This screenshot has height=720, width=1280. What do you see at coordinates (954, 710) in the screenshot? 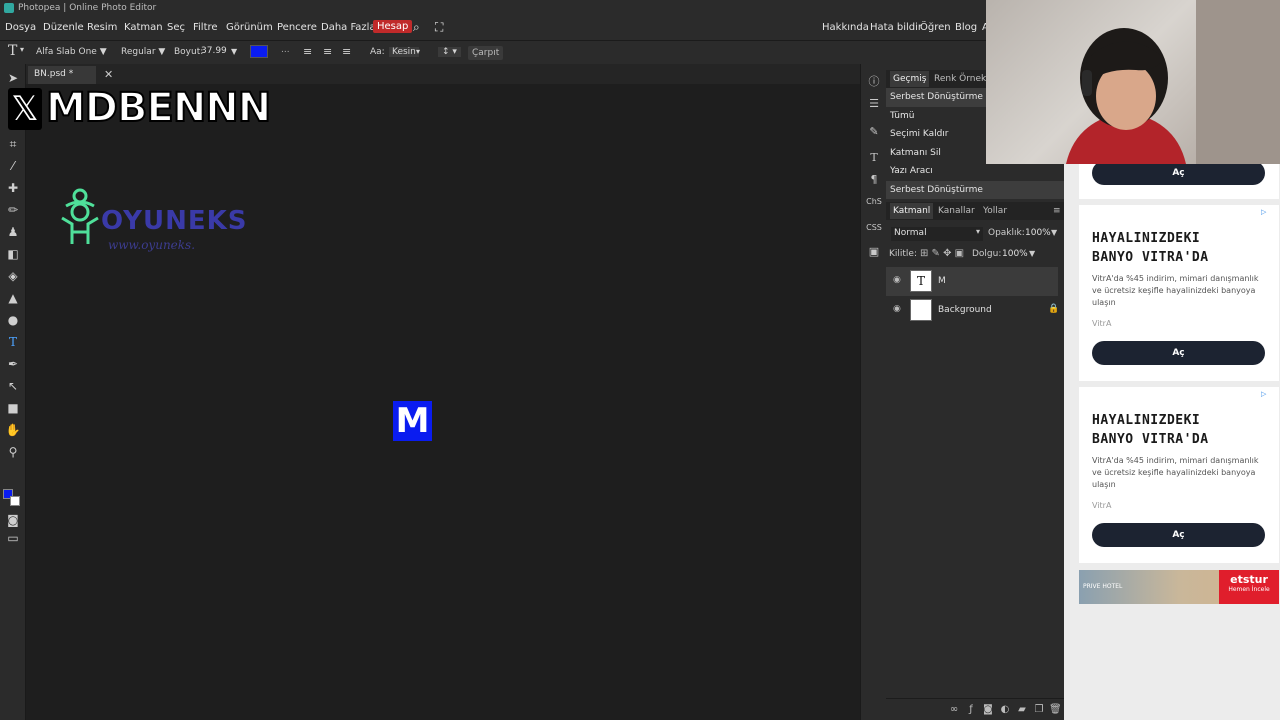
I see `link-icon: ∞` at bounding box center [954, 710].